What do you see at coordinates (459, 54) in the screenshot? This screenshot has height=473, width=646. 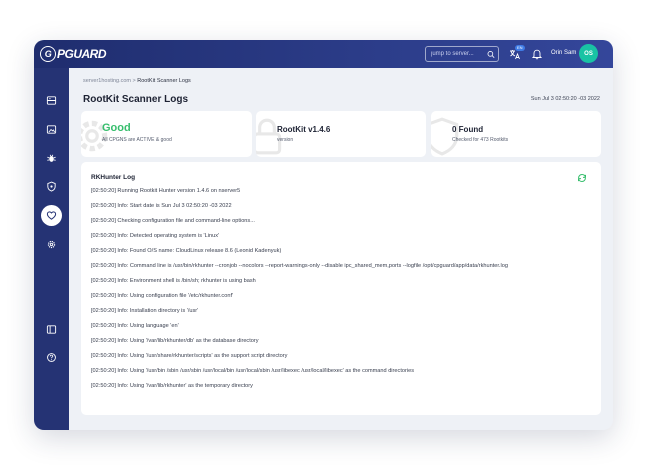 I see `search-input` at bounding box center [459, 54].